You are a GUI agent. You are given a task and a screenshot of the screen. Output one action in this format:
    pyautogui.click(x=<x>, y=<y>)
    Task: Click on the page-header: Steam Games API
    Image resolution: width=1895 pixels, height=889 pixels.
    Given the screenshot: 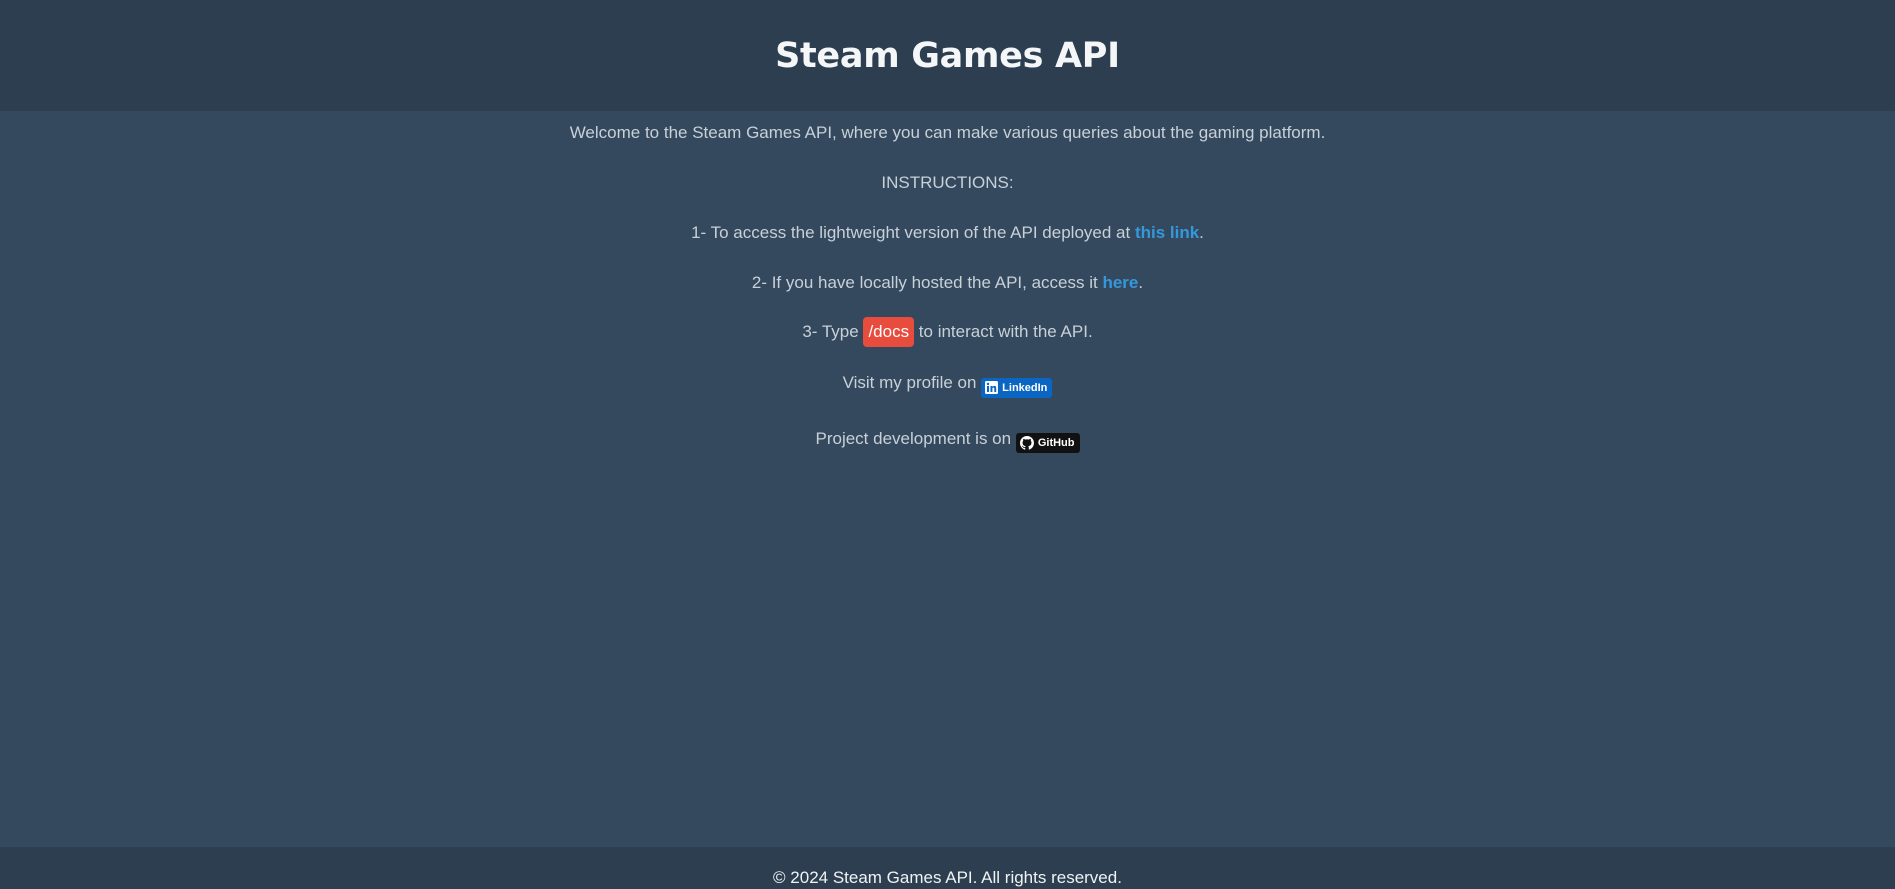 What is the action you would take?
    pyautogui.click(x=947, y=55)
    